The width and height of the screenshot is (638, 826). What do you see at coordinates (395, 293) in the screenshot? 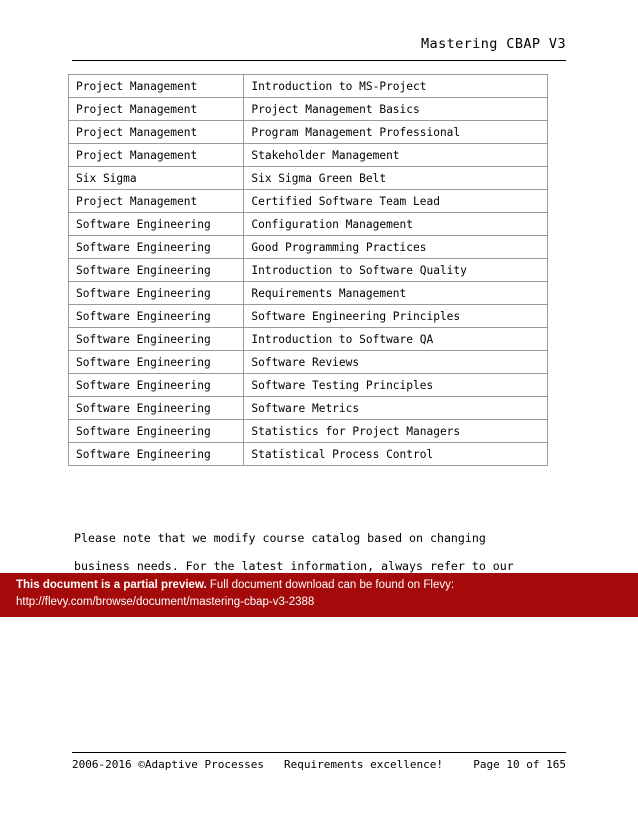
I see `cell-course: Requirements Management` at bounding box center [395, 293].